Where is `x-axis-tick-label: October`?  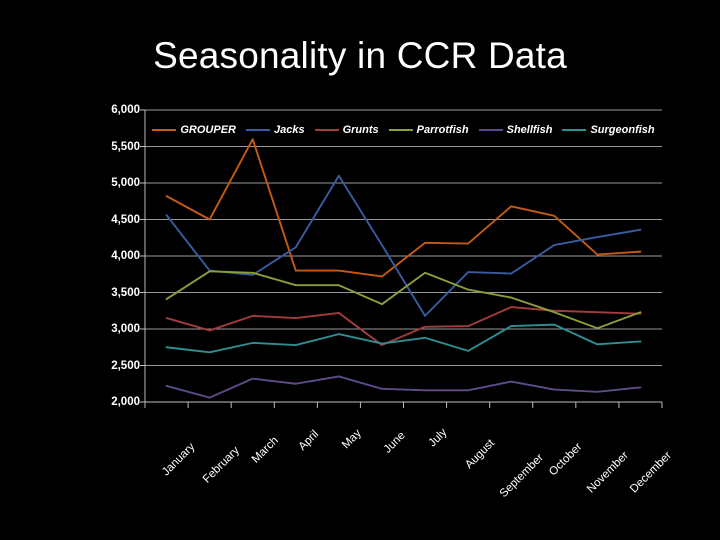
x-axis-tick-label: October is located at coordinates (566, 459).